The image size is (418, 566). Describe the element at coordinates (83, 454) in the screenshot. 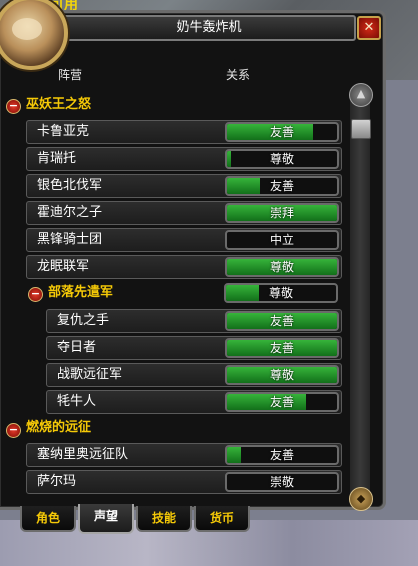

I see `faction-name: 塞纳里奥远征队` at that location.